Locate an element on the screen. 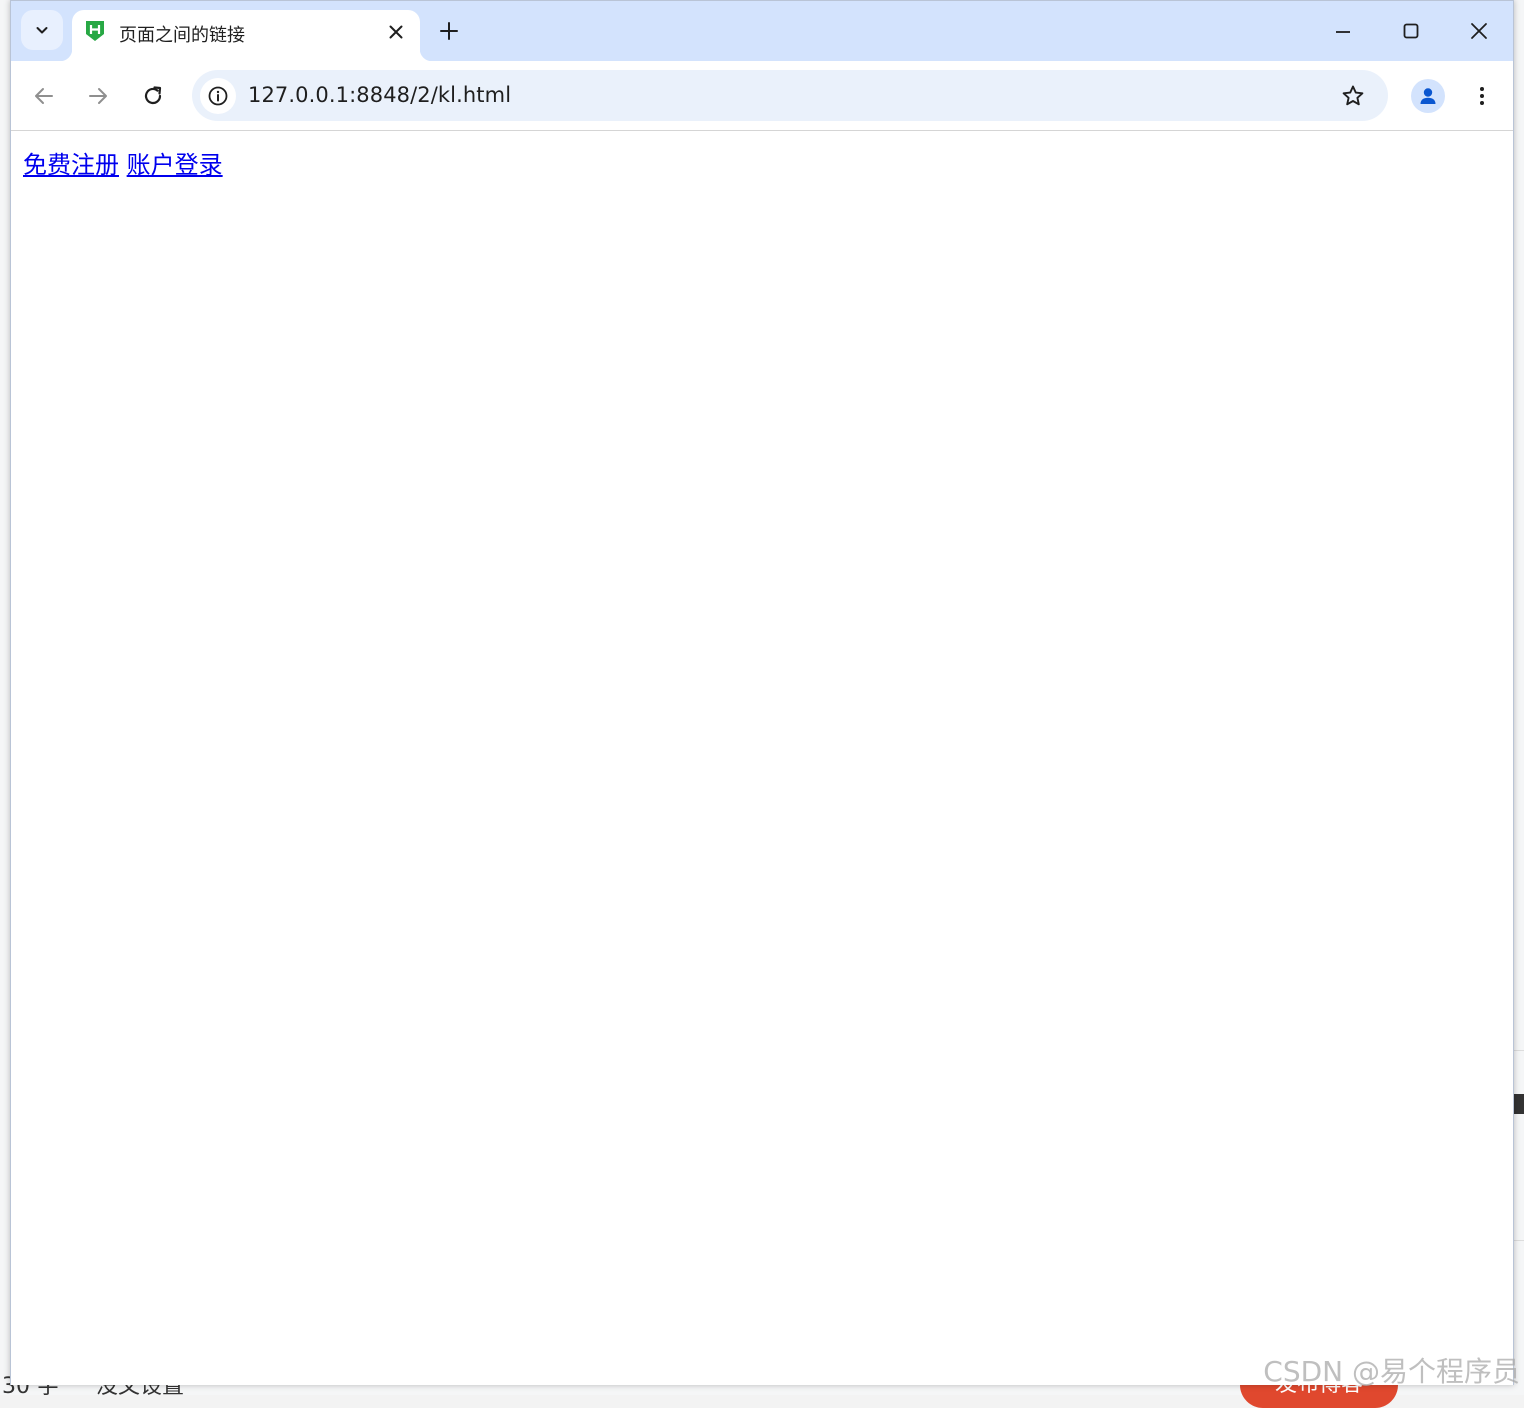 The width and height of the screenshot is (1524, 1408). maximize-icon is located at coordinates (1411, 31).